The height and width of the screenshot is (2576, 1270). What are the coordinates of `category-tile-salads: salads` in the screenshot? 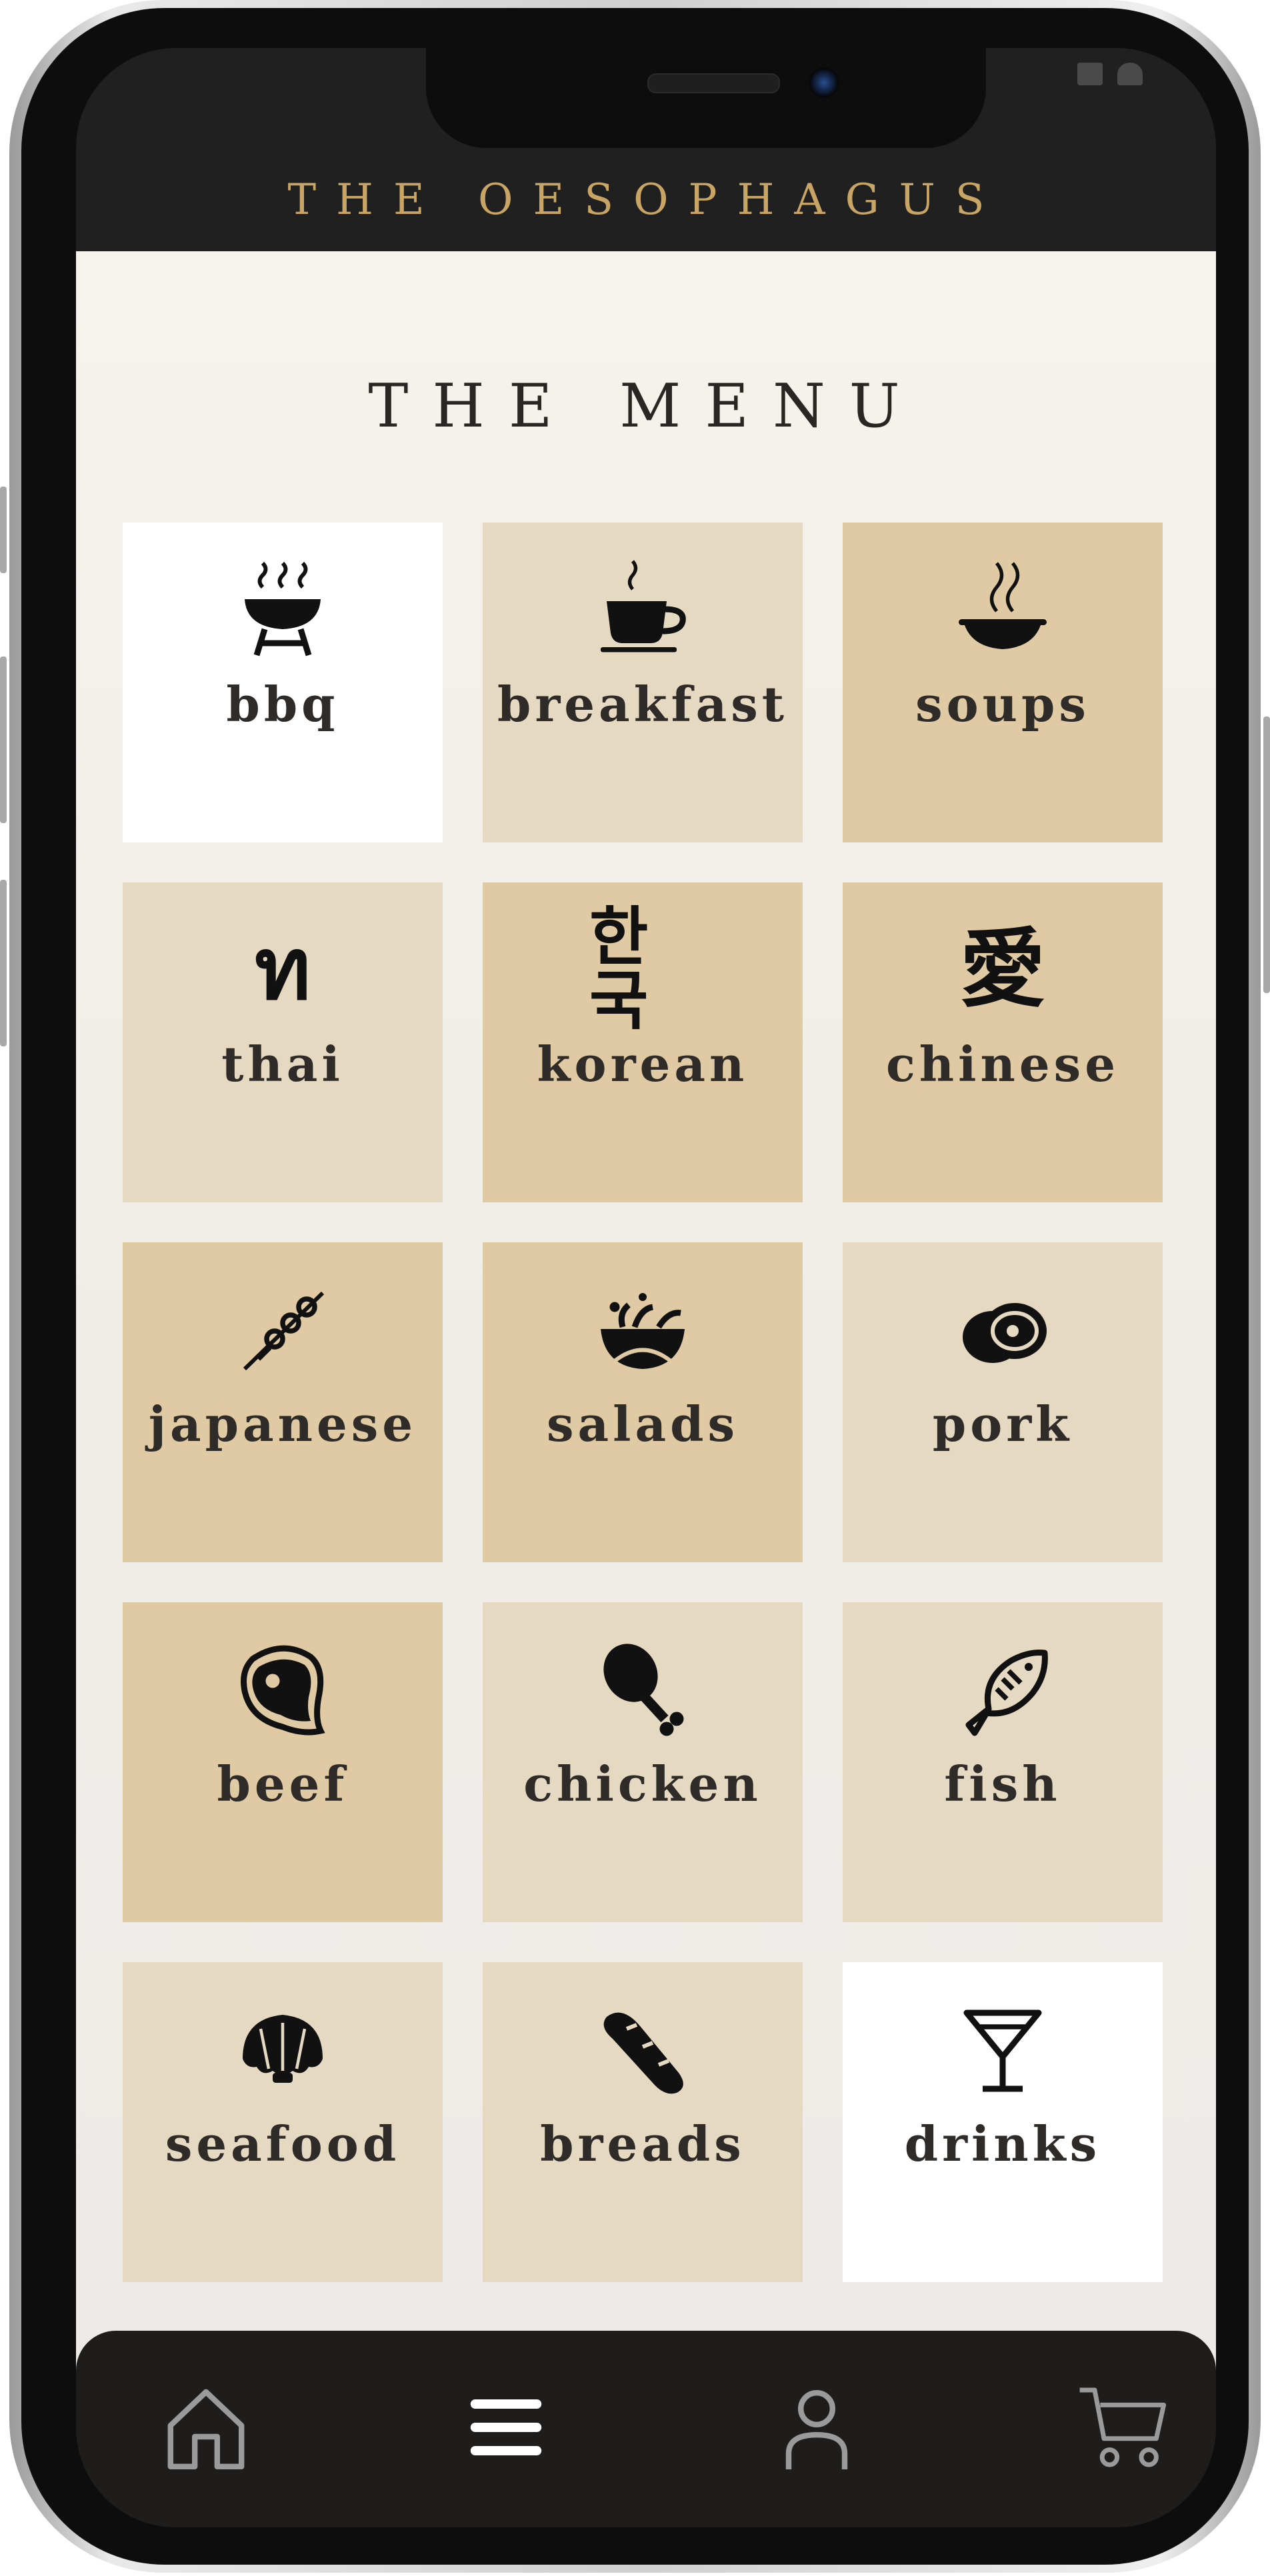 It's located at (643, 1402).